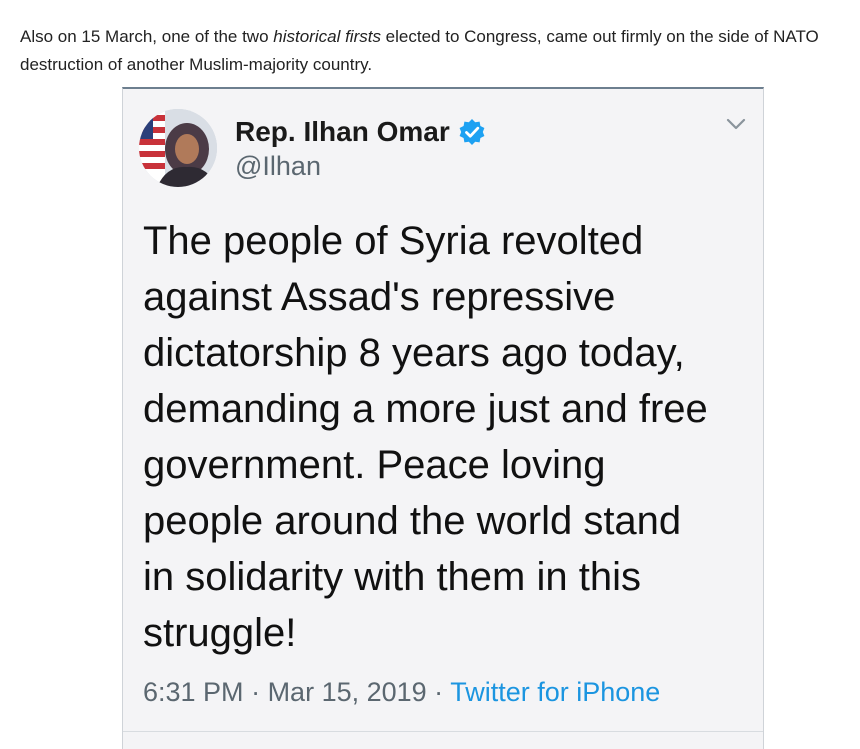 This screenshot has height=749, width=860. What do you see at coordinates (278, 166) in the screenshot?
I see `author-handle: @Ilhan` at bounding box center [278, 166].